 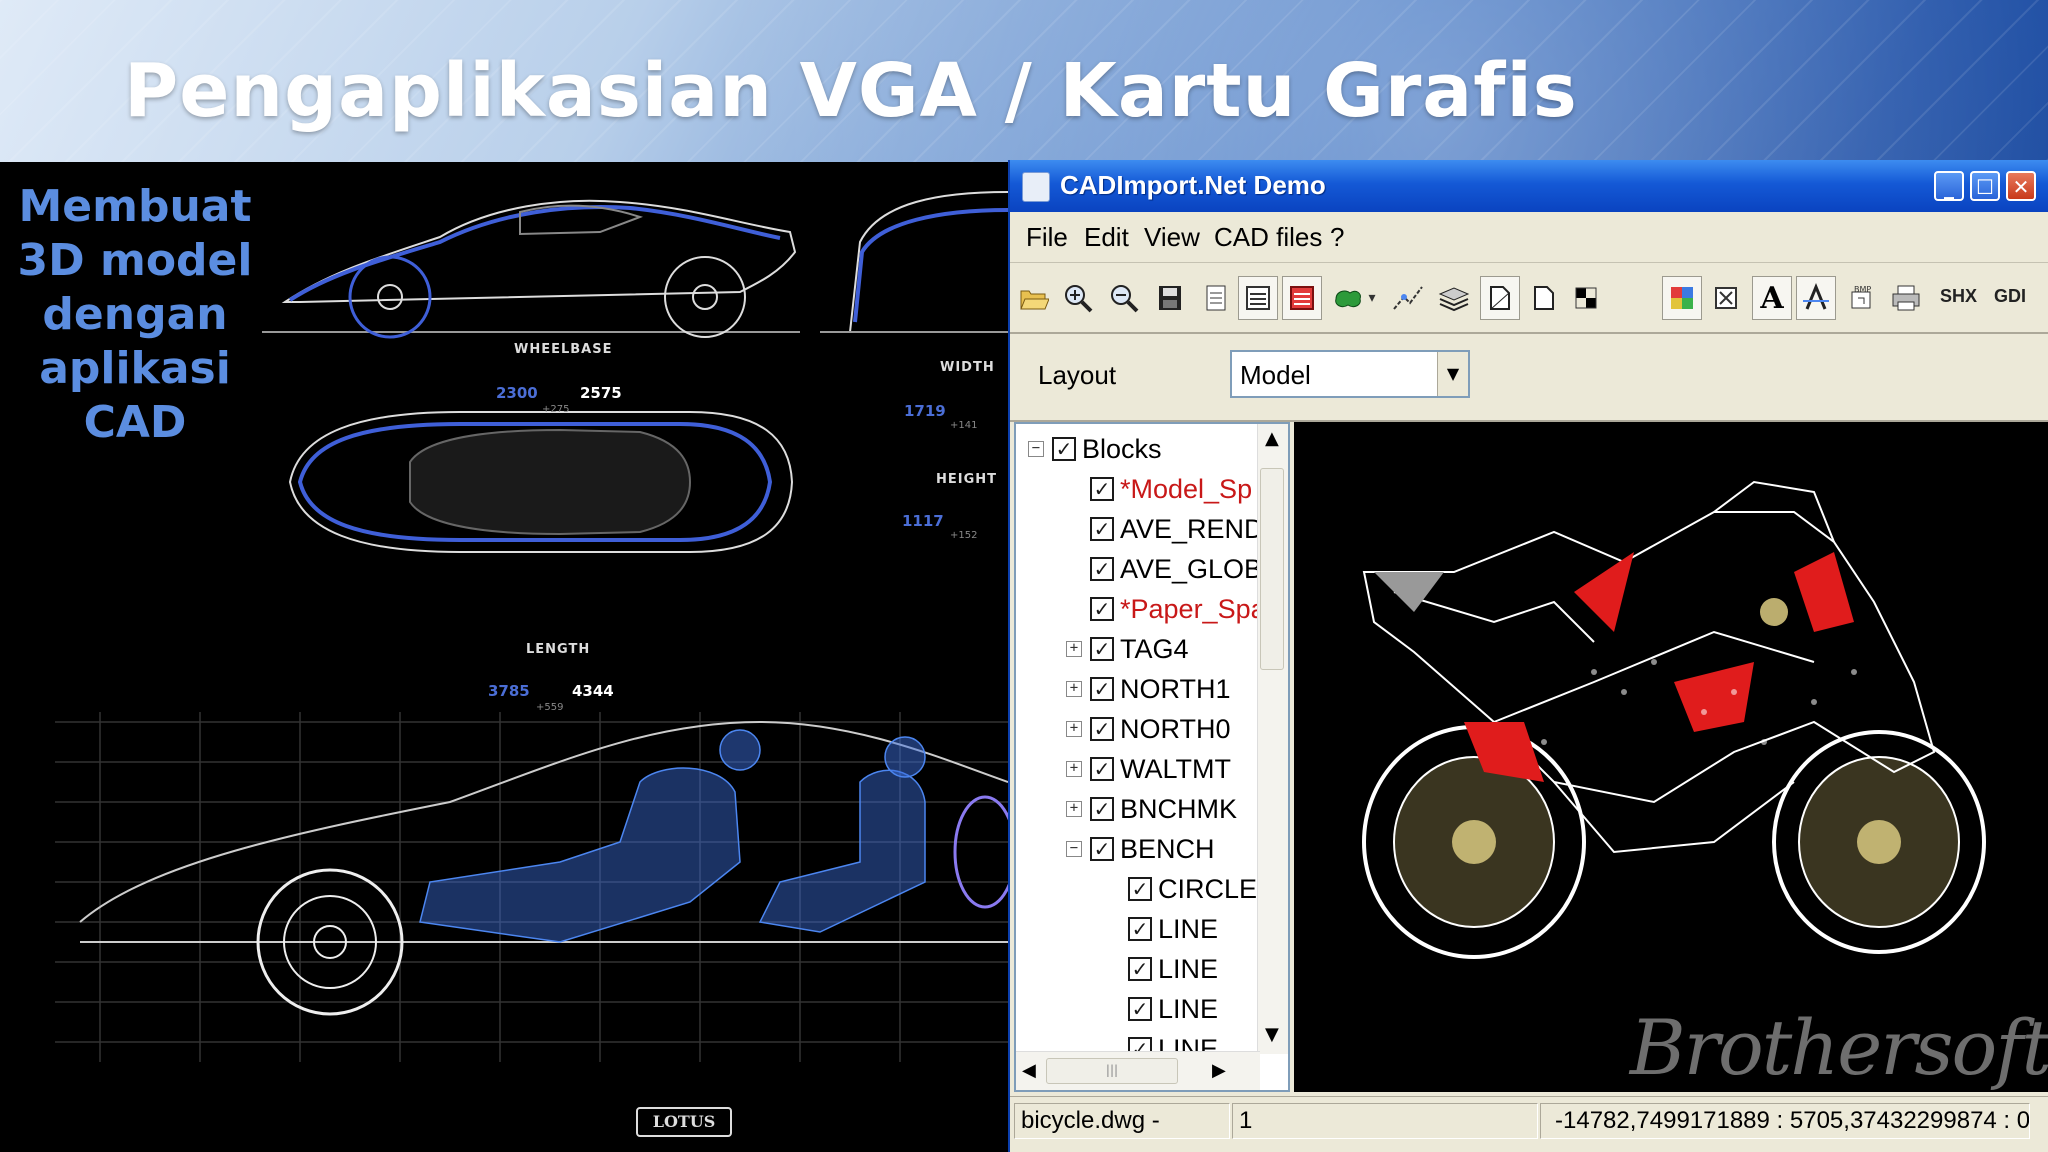 I want to click on tree-item: + ✓ NORTH0, so click(x=1148, y=729).